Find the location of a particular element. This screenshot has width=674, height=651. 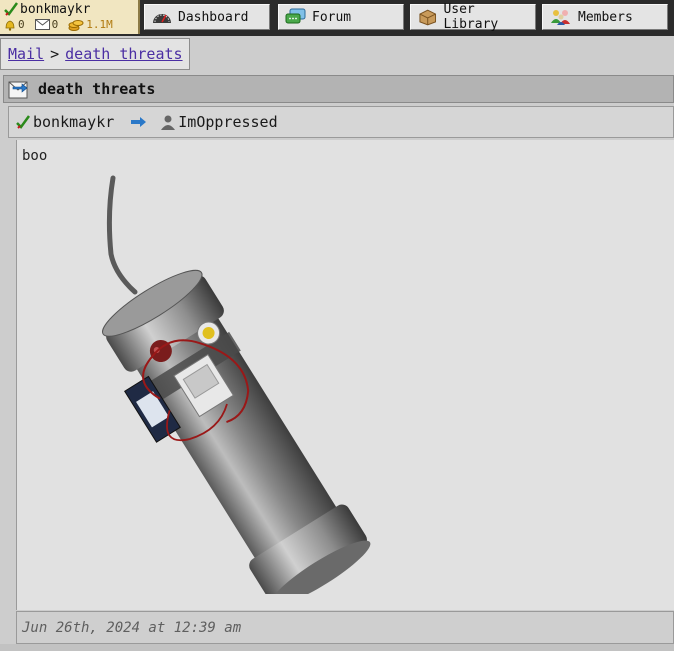

user-panel: bonkmaykr 0 0 1.1M is located at coordinates (70, 17).